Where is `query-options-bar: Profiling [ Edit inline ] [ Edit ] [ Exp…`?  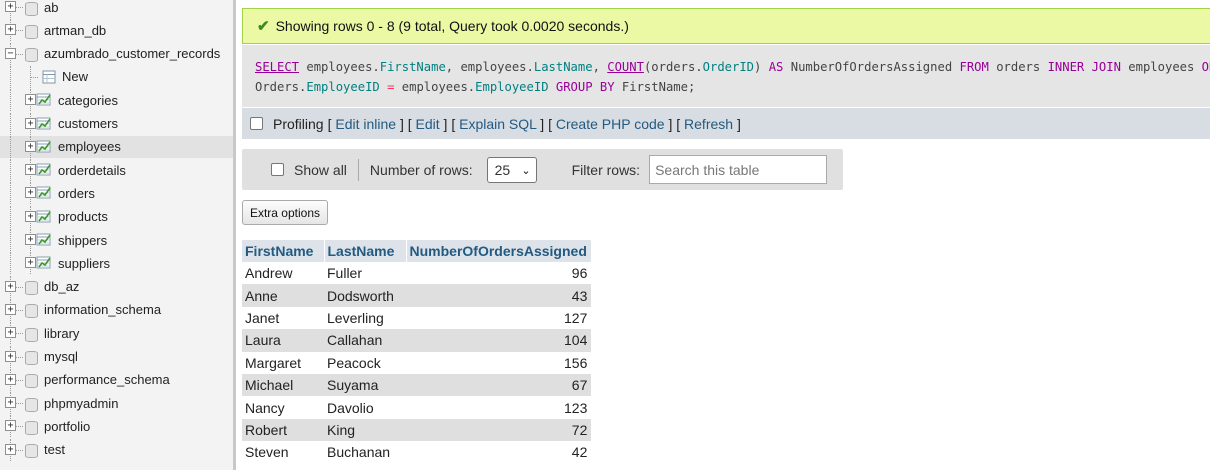
query-options-bar: Profiling [ Edit inline ] [ Edit ] [ Exp… is located at coordinates (726, 123).